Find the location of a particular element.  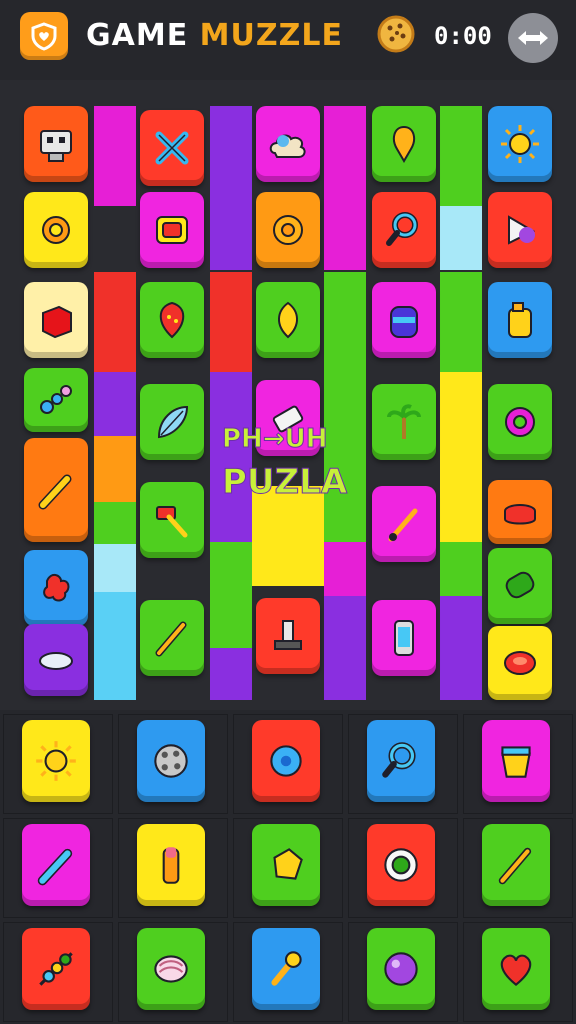

tile-crayon is located at coordinates (56, 490).